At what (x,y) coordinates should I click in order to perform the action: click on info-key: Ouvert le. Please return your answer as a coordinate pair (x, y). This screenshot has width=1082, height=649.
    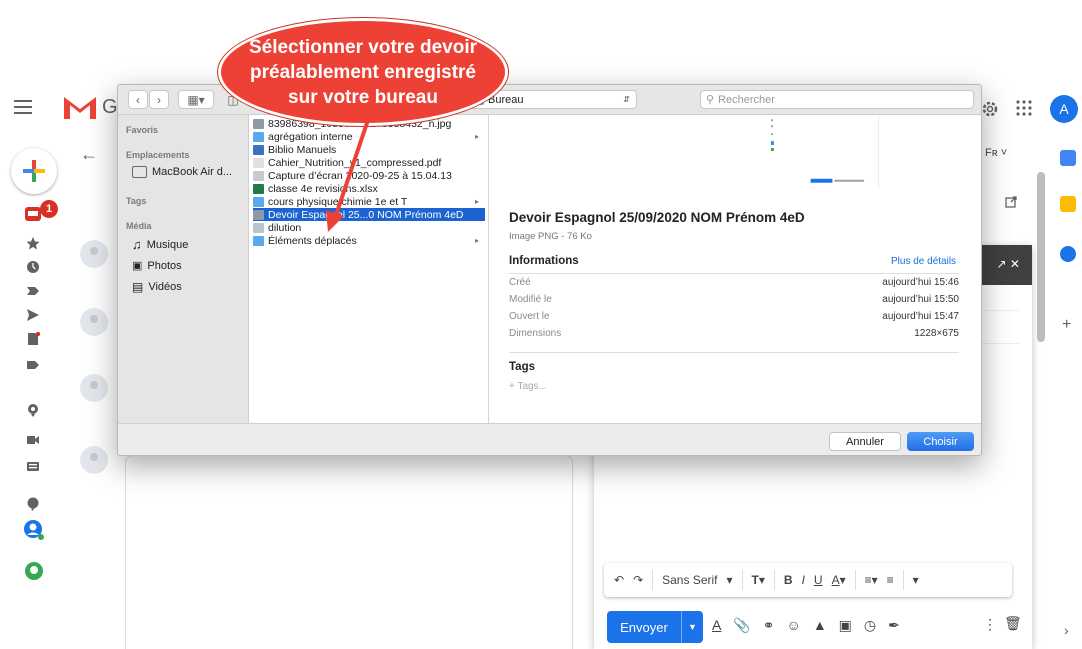
    Looking at the image, I should click on (529, 316).